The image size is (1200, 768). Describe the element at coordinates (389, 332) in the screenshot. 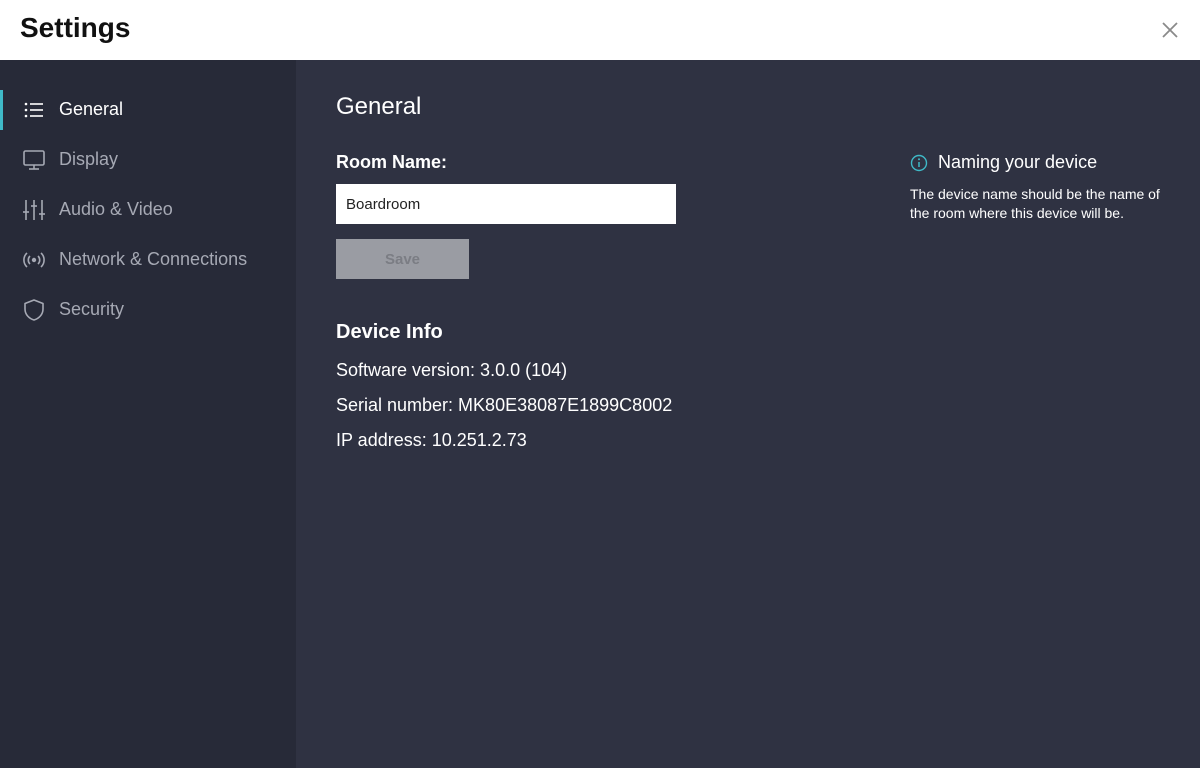

I see `device-info-heading: Device Info` at that location.